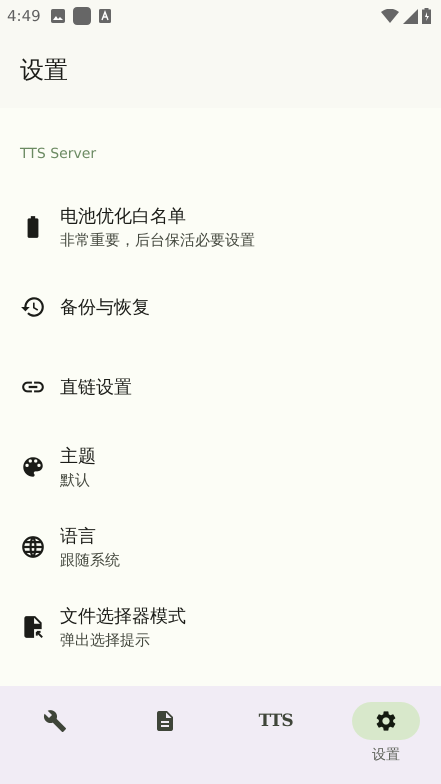  What do you see at coordinates (24, 16) in the screenshot?
I see `clock: 4:49` at bounding box center [24, 16].